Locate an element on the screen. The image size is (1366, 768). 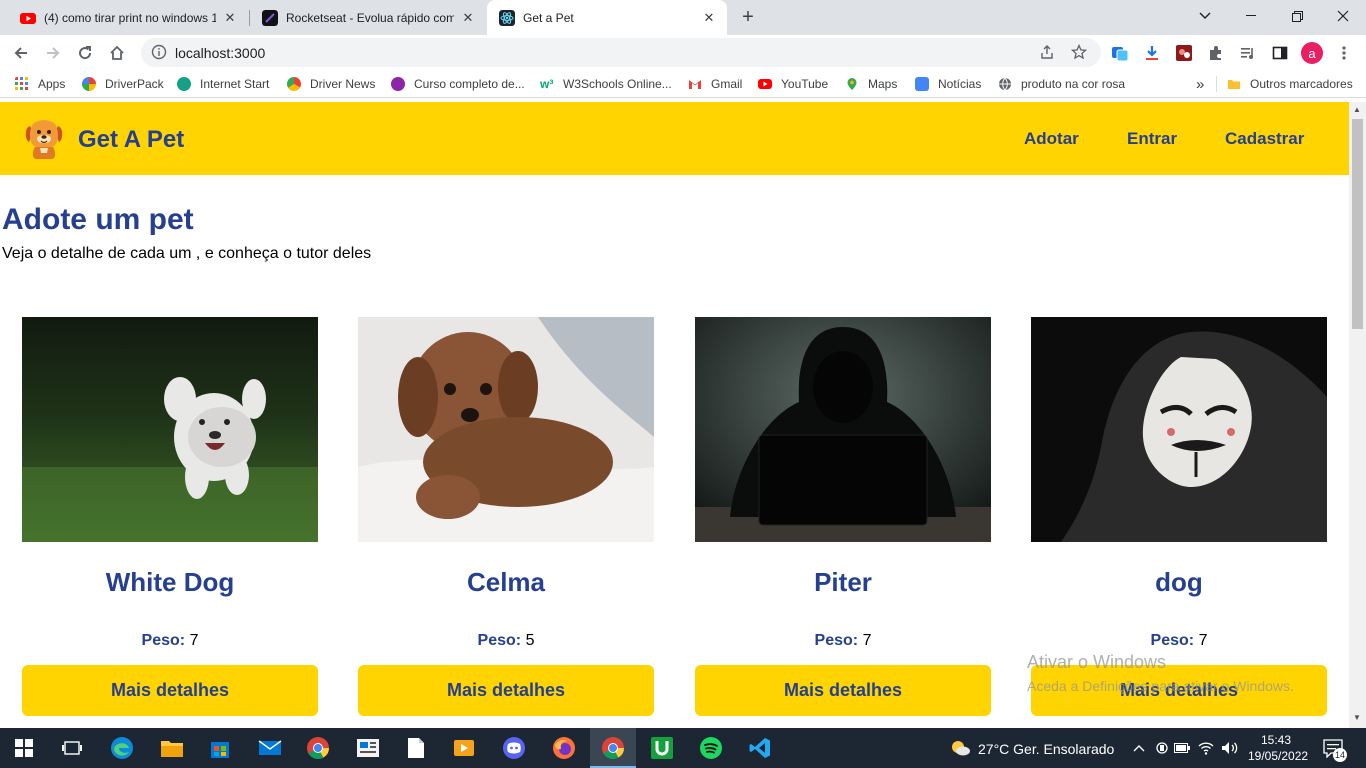
utorrent-icon is located at coordinates (662, 748).